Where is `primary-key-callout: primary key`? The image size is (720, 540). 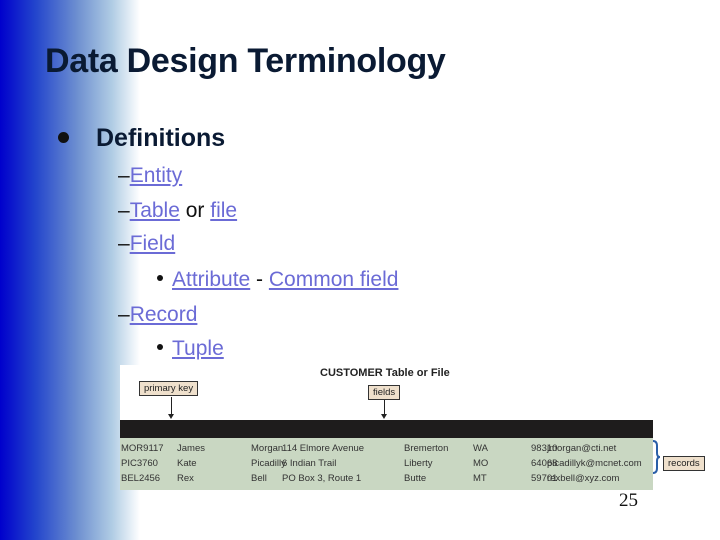
primary-key-callout: primary key is located at coordinates (169, 388).